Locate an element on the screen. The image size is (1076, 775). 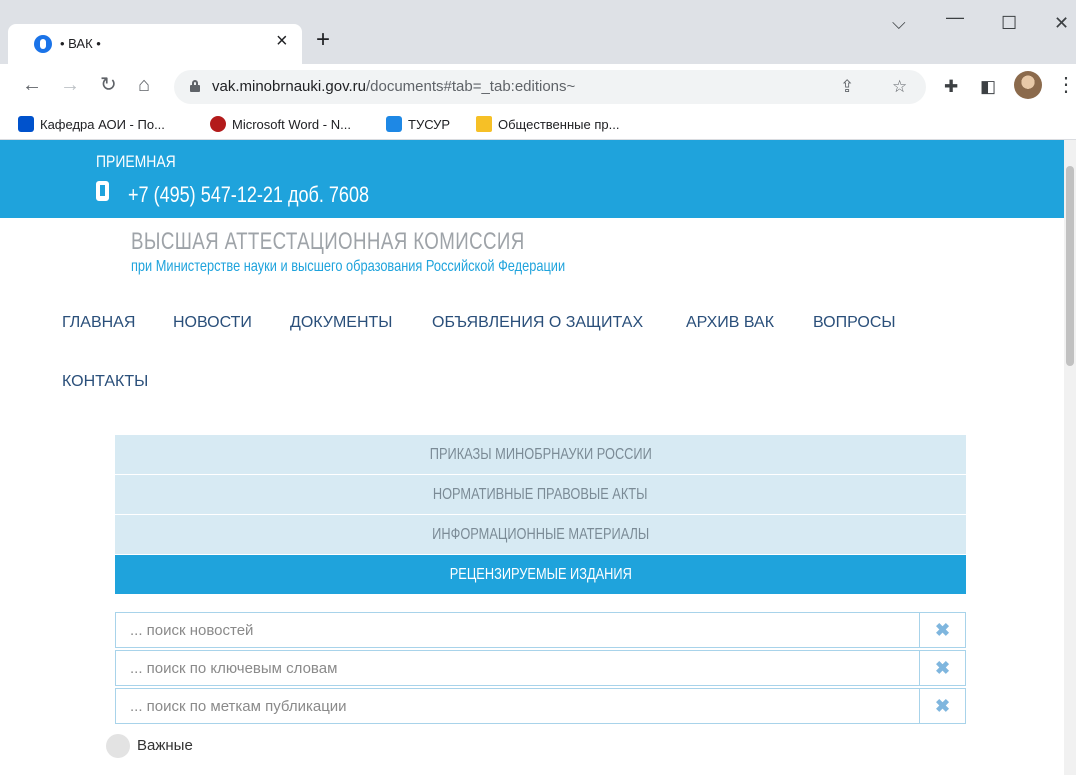
nav-archive: АРХИВ ВАК is located at coordinates (730, 323).